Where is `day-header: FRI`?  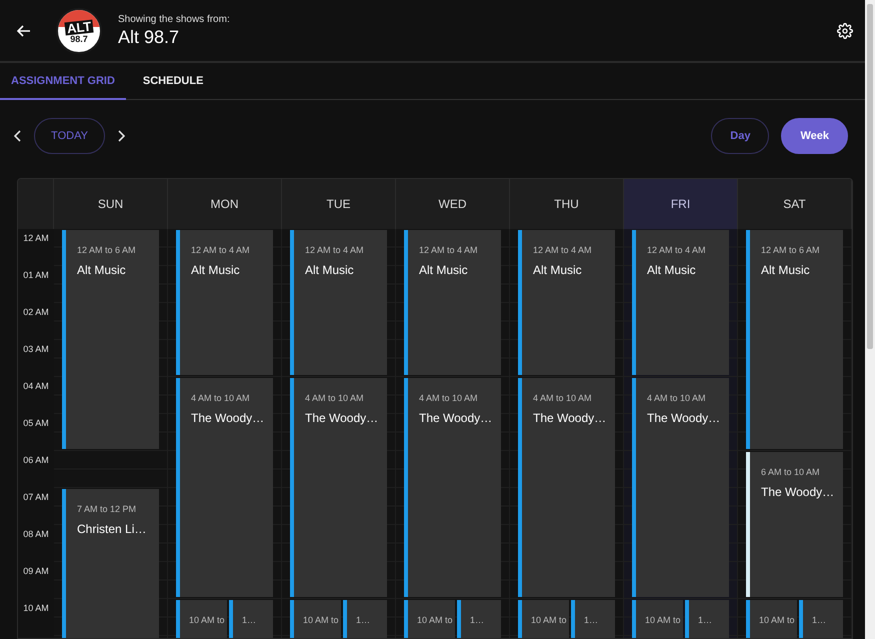 day-header: FRI is located at coordinates (681, 204).